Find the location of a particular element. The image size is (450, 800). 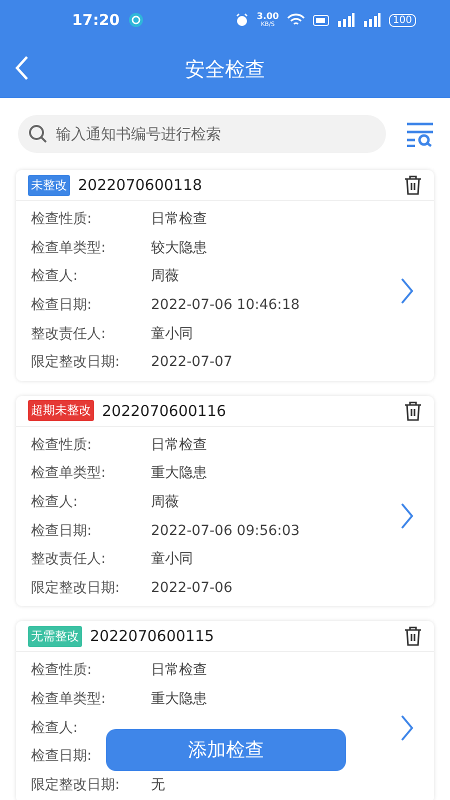

status-tag: 未整改 is located at coordinates (49, 185).